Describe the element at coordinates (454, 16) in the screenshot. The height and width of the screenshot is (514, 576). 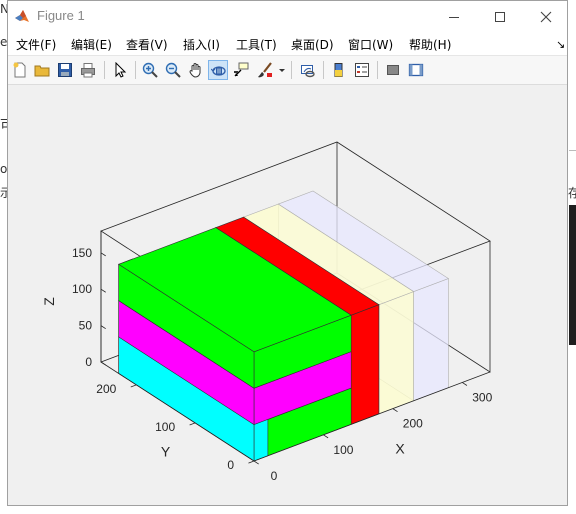
I see `minimize-button` at that location.